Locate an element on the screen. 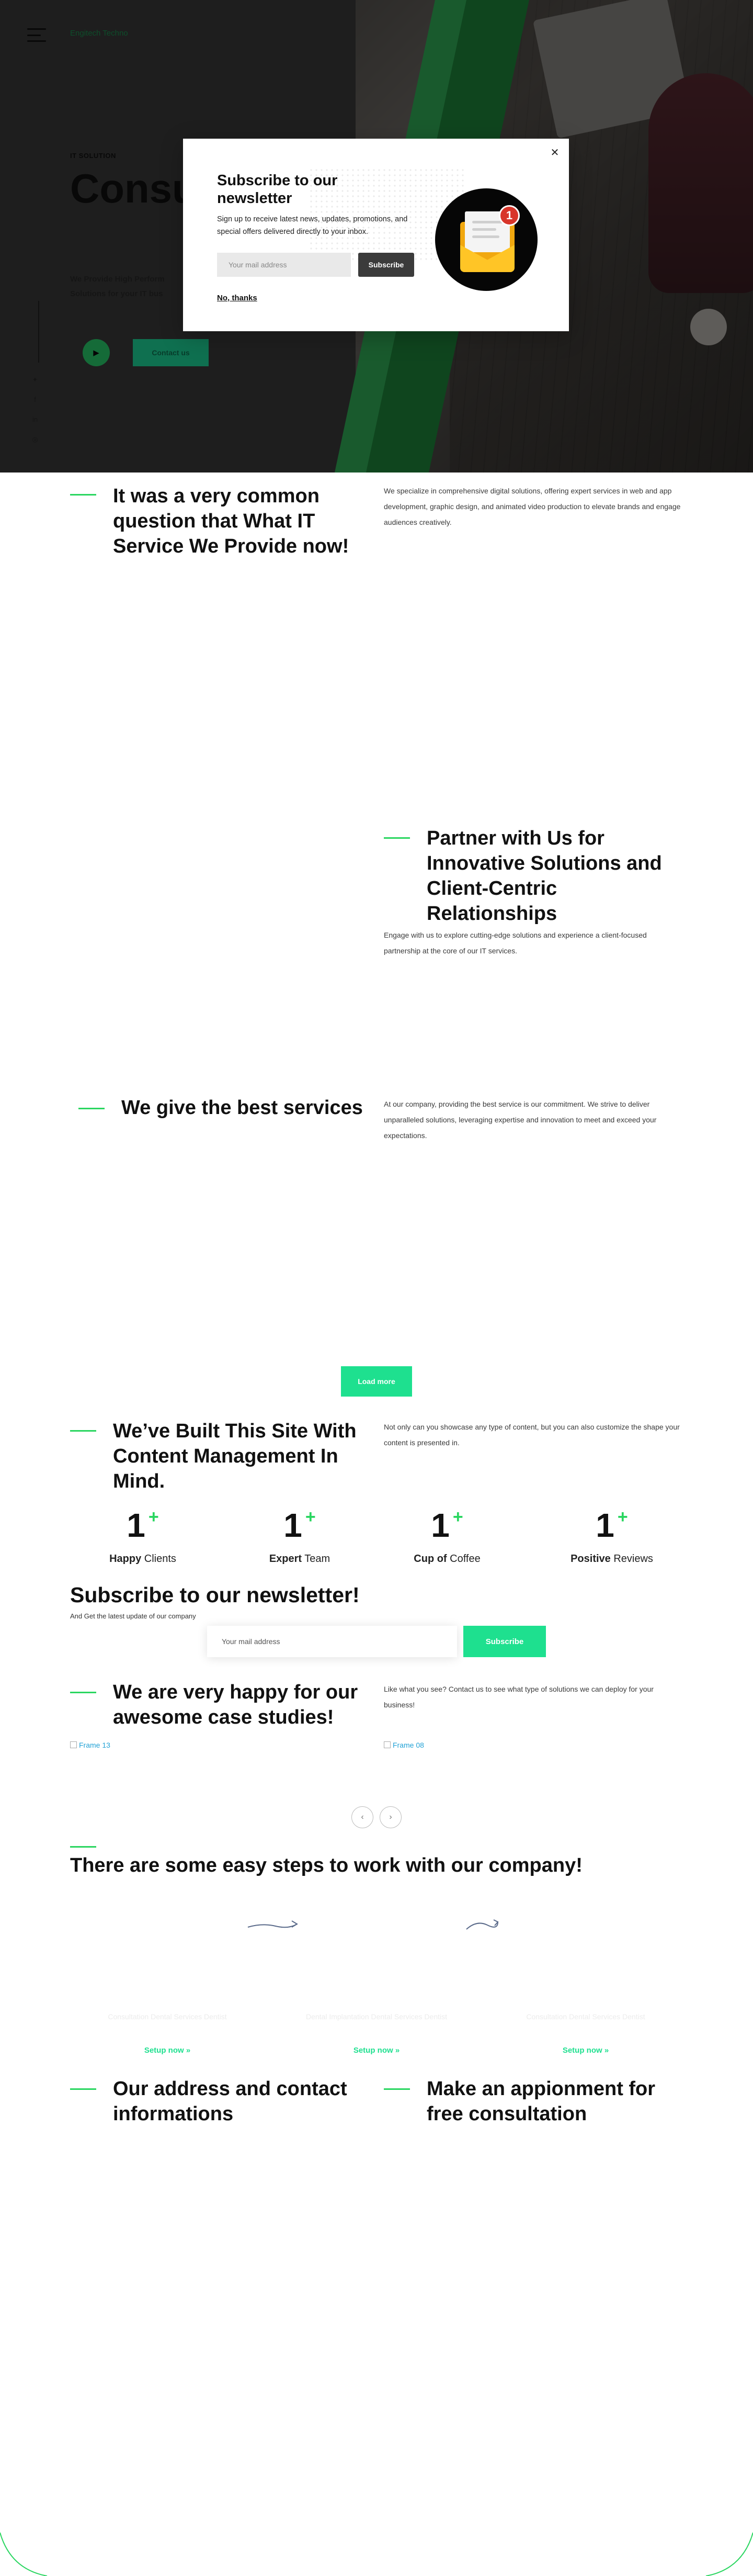  close-icon: ✕ is located at coordinates (555, 153).